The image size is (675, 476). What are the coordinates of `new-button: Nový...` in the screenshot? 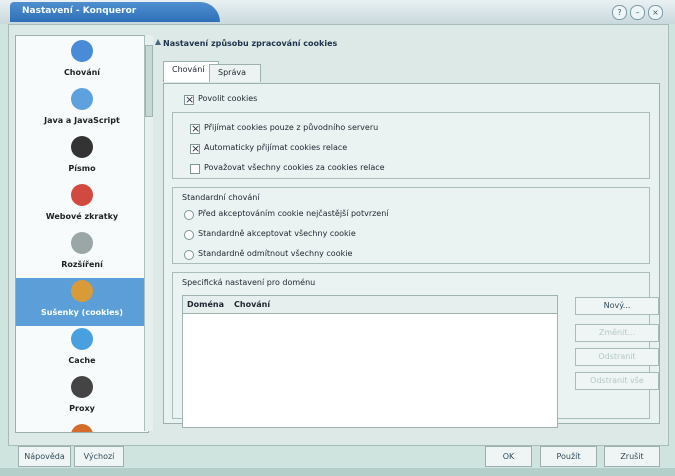 It's located at (617, 306).